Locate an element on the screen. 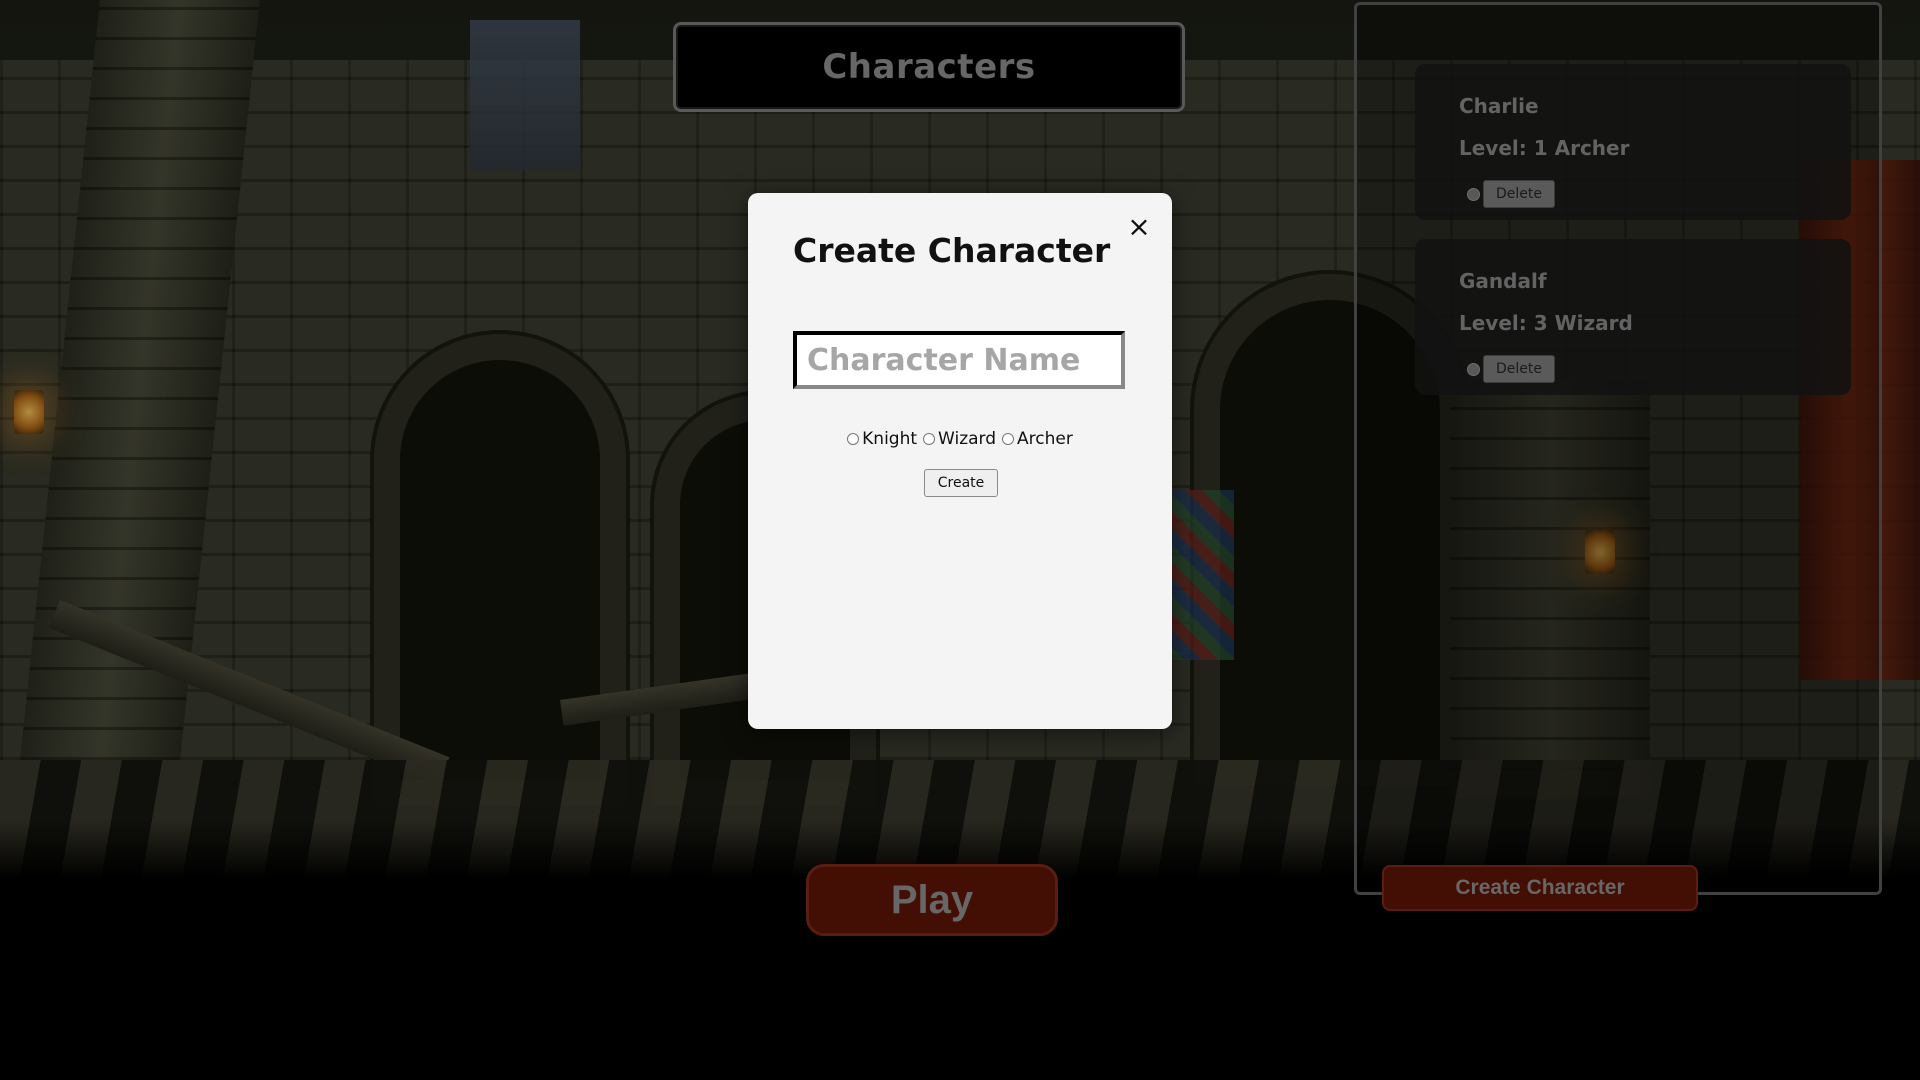 The height and width of the screenshot is (1080, 1920). character-name-input is located at coordinates (959, 360).